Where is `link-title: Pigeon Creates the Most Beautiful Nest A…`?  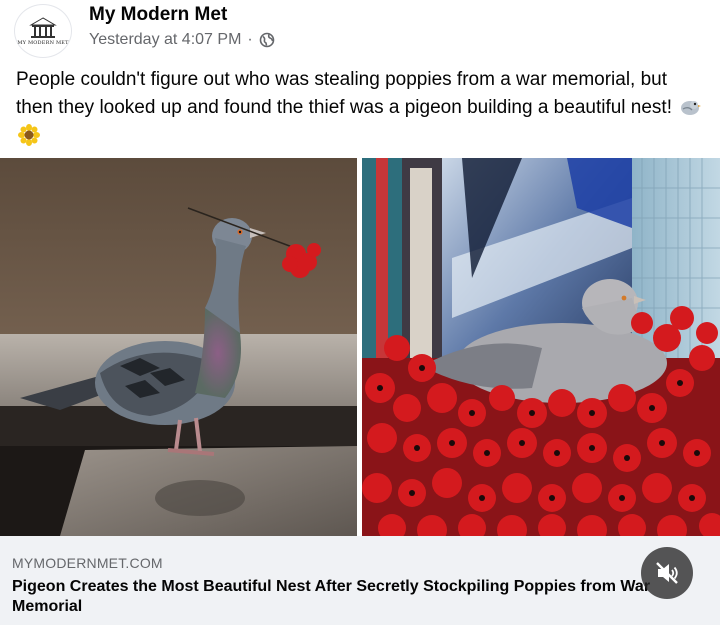 link-title: Pigeon Creates the Most Beautiful Nest A… is located at coordinates (357, 597).